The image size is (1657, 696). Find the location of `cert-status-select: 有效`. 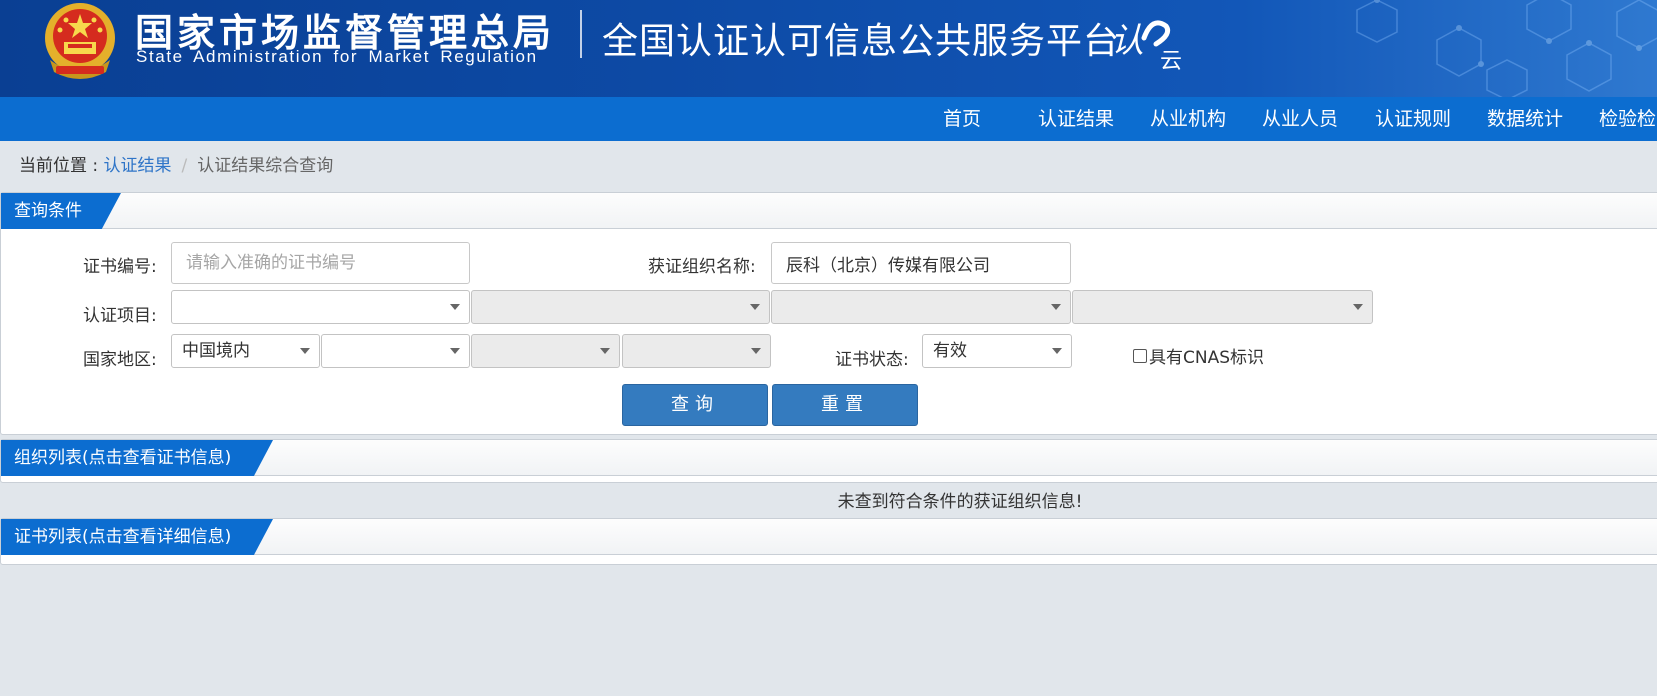

cert-status-select: 有效 is located at coordinates (997, 351).